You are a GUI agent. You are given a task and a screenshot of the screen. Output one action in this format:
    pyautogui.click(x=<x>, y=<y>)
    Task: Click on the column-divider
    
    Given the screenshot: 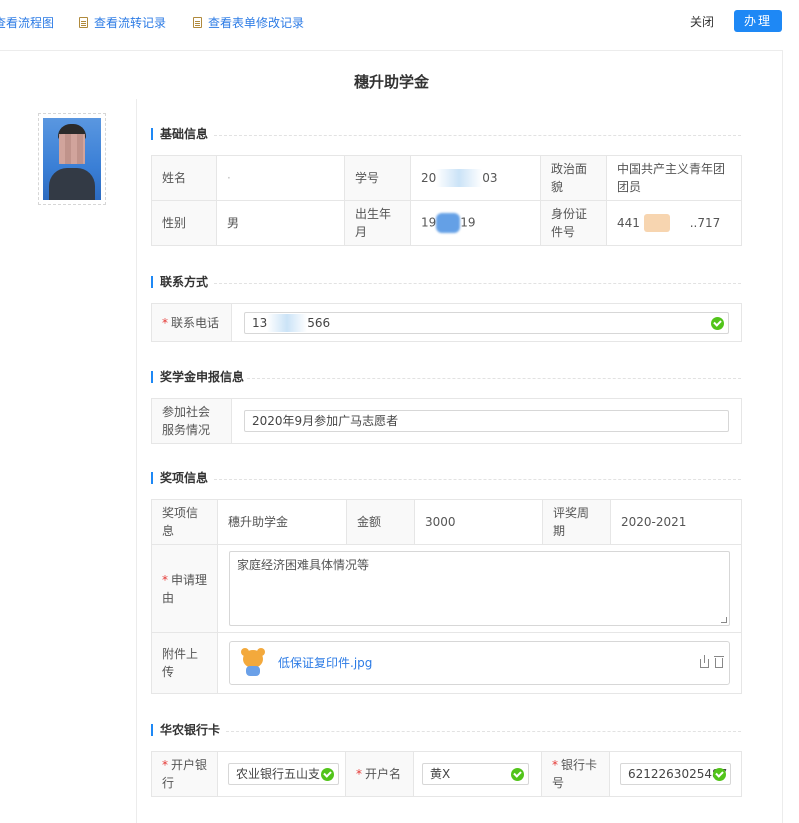 What is the action you would take?
    pyautogui.click(x=136, y=461)
    